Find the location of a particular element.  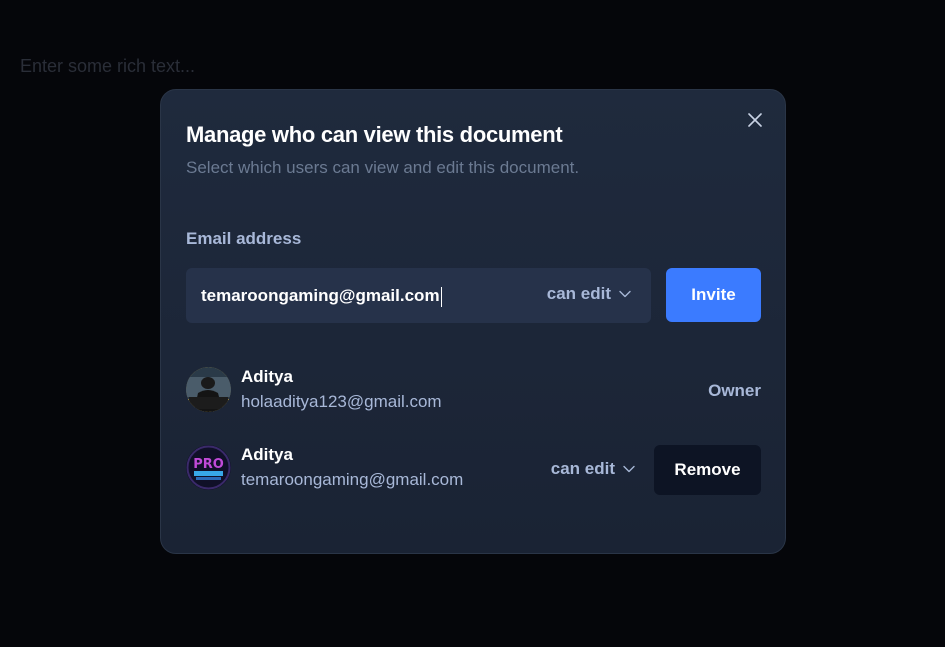

invite-permission-label: can edit is located at coordinates (578, 293).